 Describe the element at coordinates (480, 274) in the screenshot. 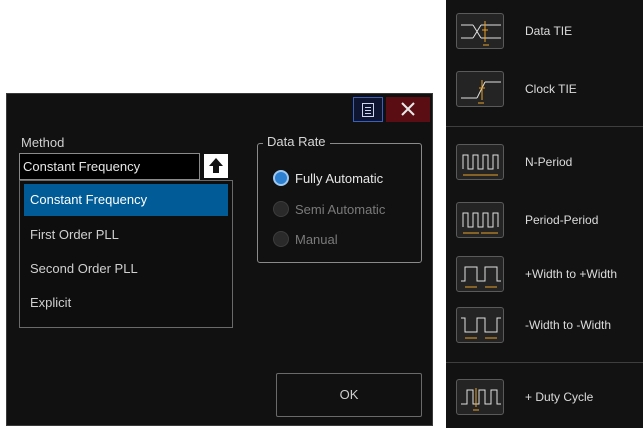

I see `pos-width-icon` at that location.